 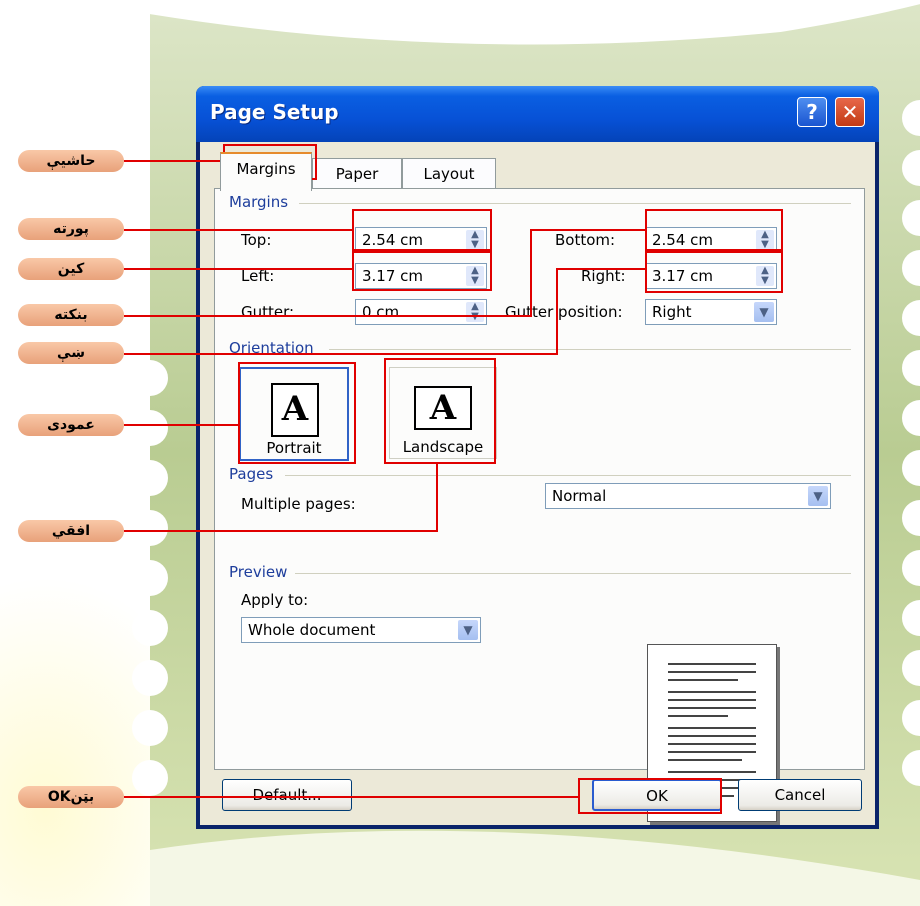 I want to click on tab-margins: Margins, so click(x=266, y=171).